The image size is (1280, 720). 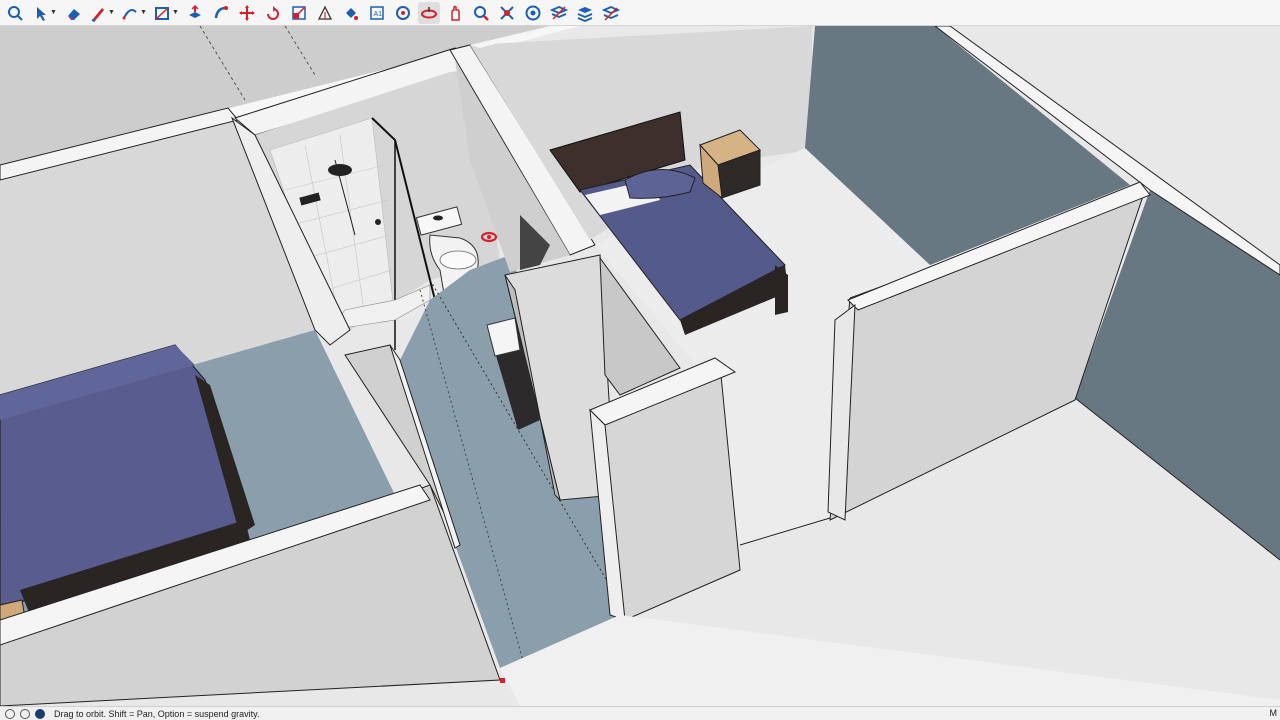 I want to click on measurements-label: M, so click(x=1273, y=713).